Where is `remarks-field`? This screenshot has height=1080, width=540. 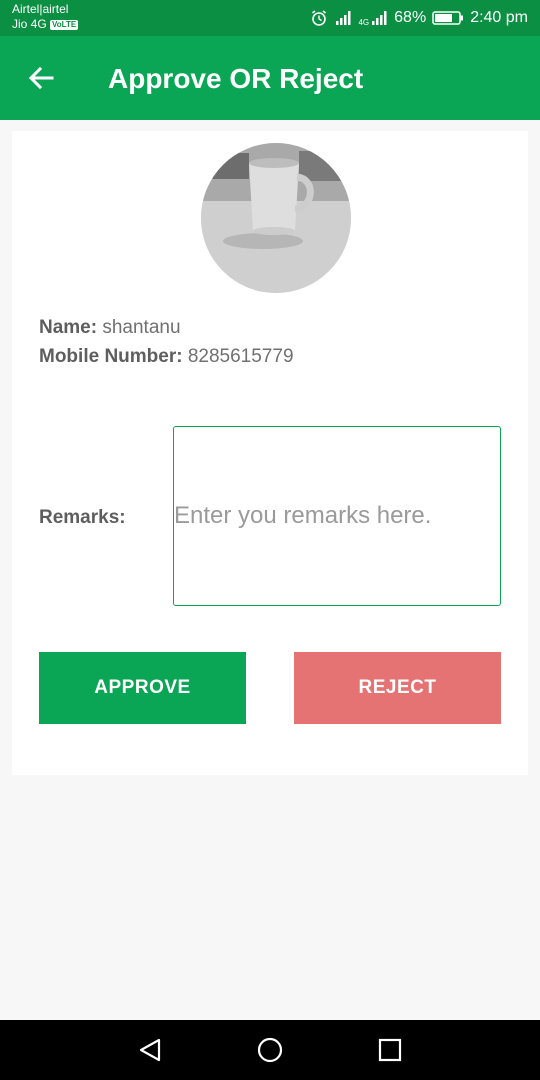
remarks-field is located at coordinates (337, 516).